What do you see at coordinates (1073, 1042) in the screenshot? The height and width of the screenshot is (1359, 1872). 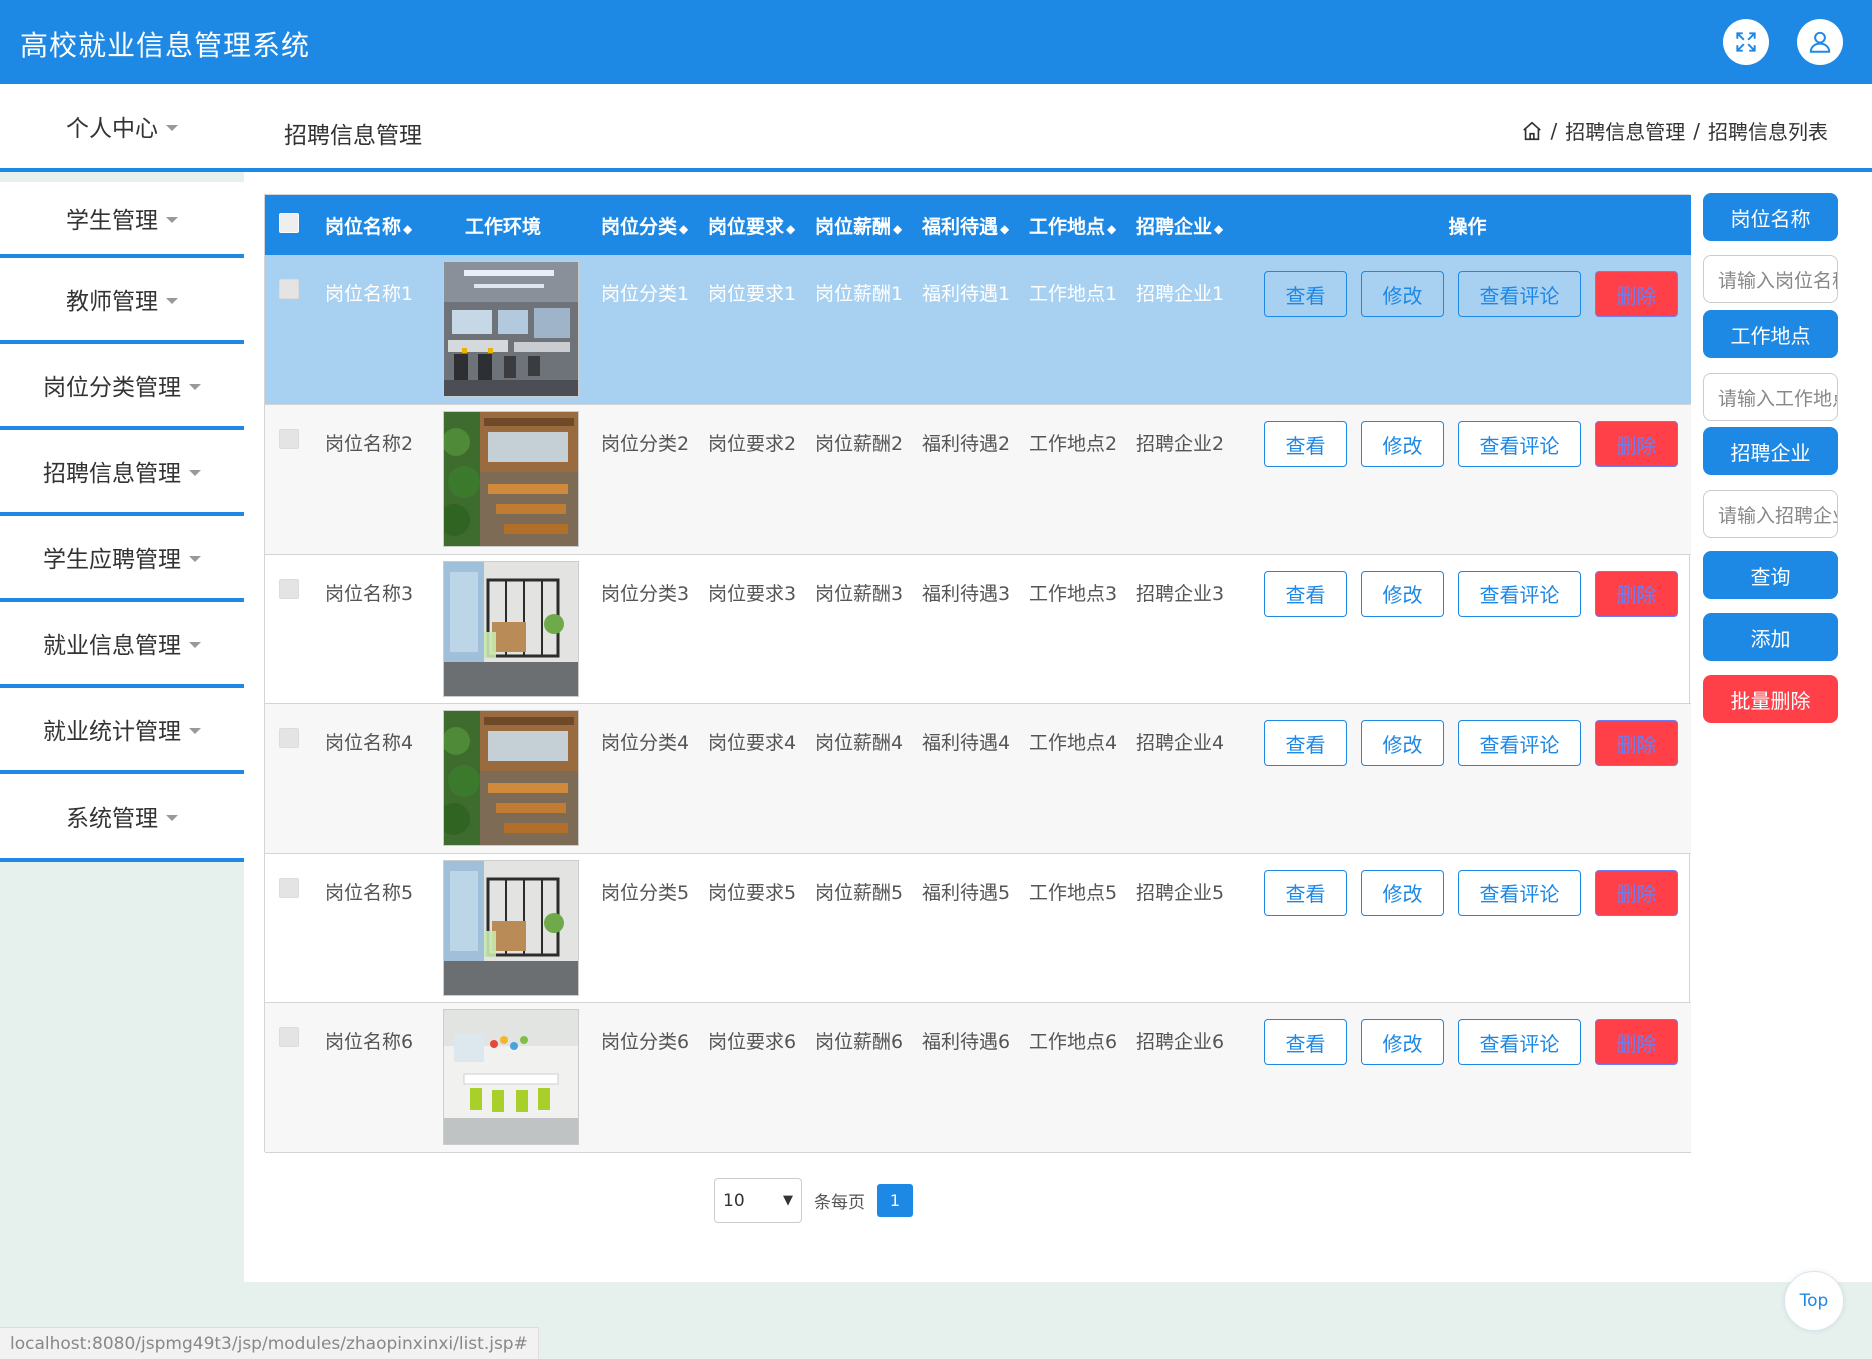 I see `cell-location: 工作地点6` at bounding box center [1073, 1042].